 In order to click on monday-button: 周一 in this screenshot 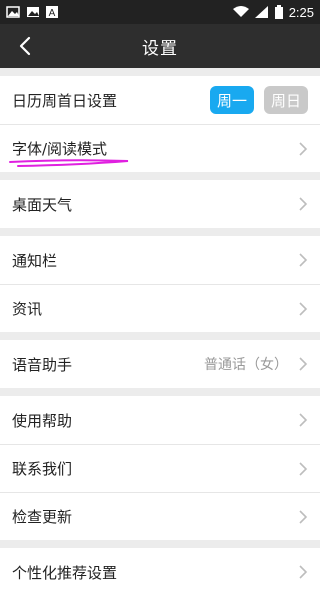, I will do `click(232, 100)`.